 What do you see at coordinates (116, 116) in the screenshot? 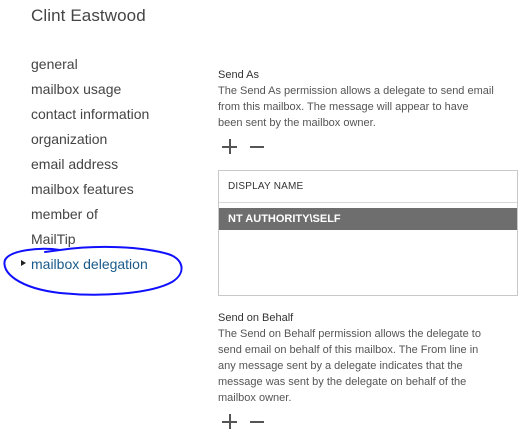
I see `sidebar-item-contact-information: contact information` at bounding box center [116, 116].